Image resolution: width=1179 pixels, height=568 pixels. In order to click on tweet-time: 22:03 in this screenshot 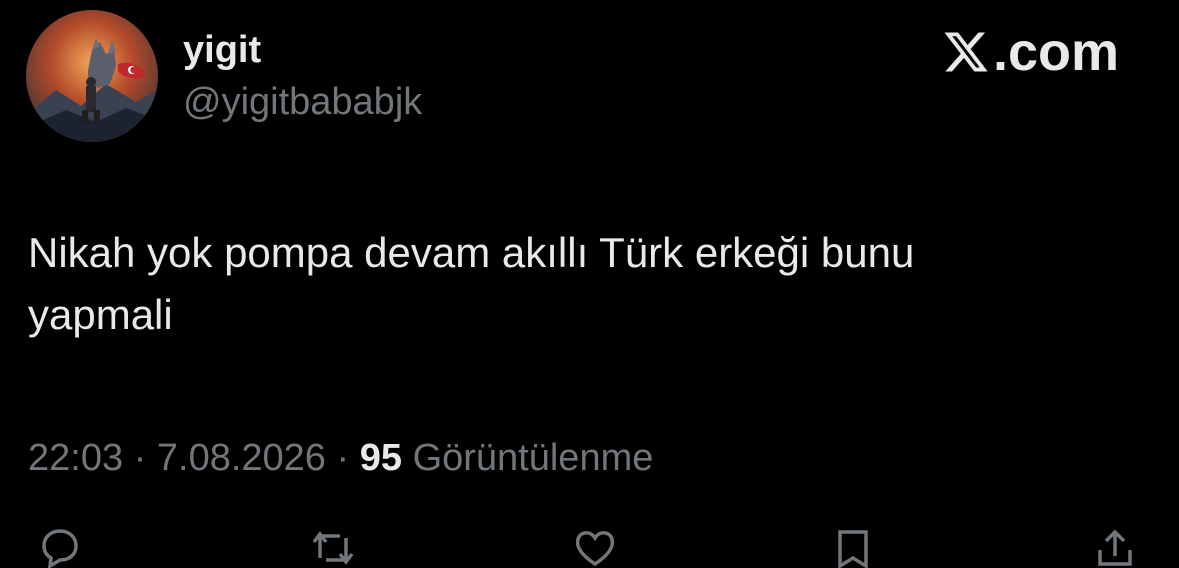, I will do `click(75, 458)`.